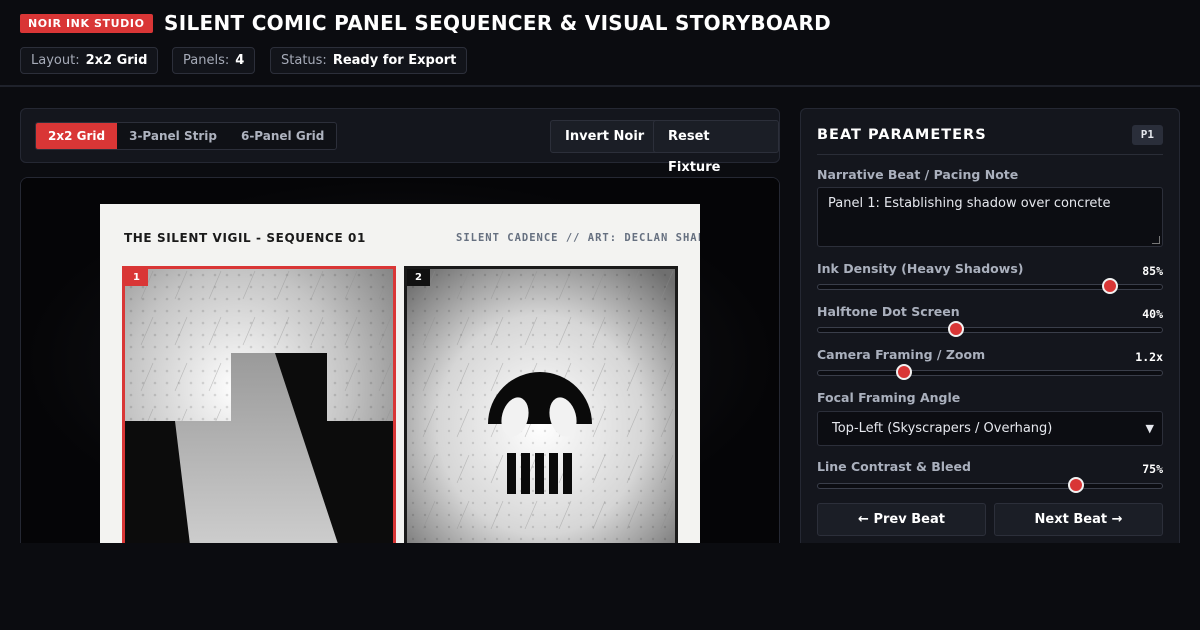 The height and width of the screenshot is (630, 1200). Describe the element at coordinates (1149, 428) in the screenshot. I see `chevron-down-icon: ▼` at that location.